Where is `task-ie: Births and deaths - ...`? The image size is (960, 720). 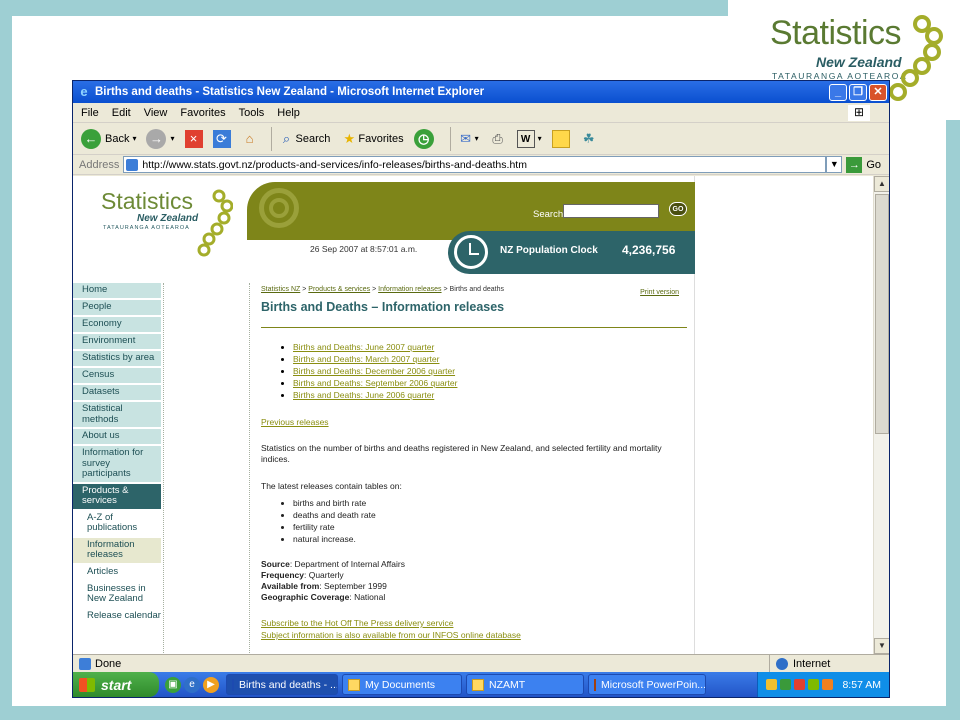
task-ie: Births and deaths - ... is located at coordinates (282, 684).